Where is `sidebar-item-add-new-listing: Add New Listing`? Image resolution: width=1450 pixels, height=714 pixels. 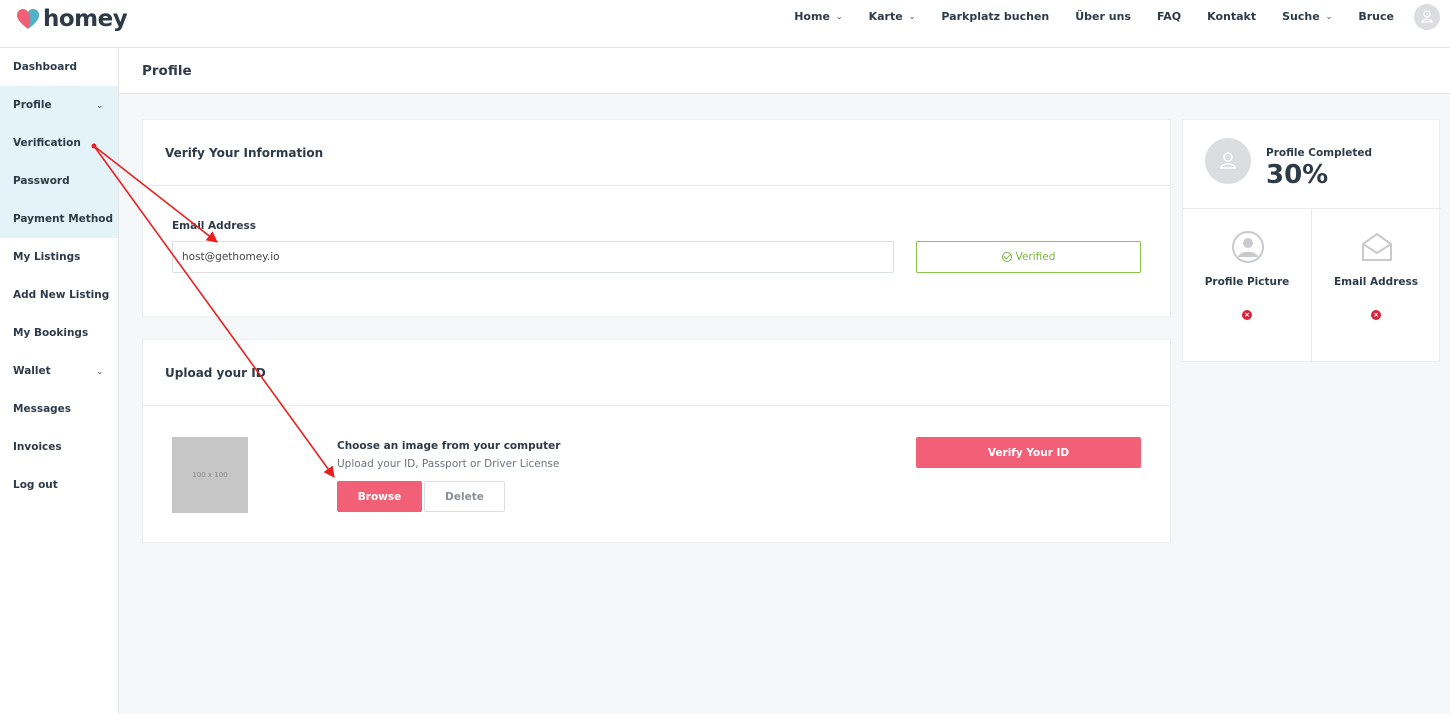
sidebar-item-add-new-listing: Add New Listing is located at coordinates (59, 295).